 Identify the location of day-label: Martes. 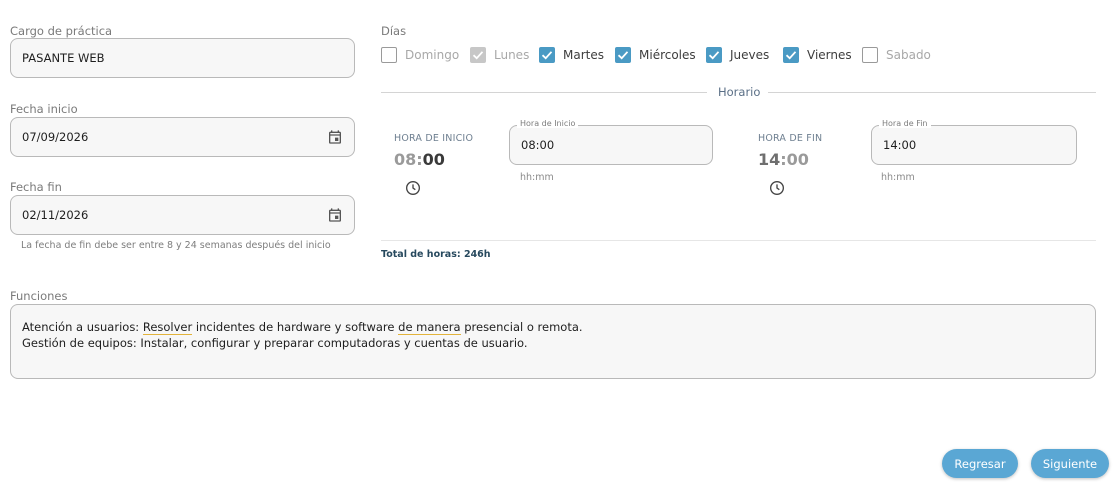
(583, 55).